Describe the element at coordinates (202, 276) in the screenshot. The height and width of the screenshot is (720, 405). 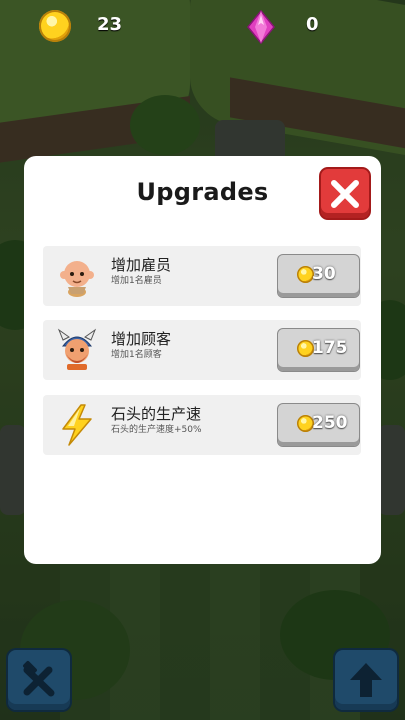
I see `upgrade-row-add-worker: 增加雇员 增加1名雇员 30` at that location.